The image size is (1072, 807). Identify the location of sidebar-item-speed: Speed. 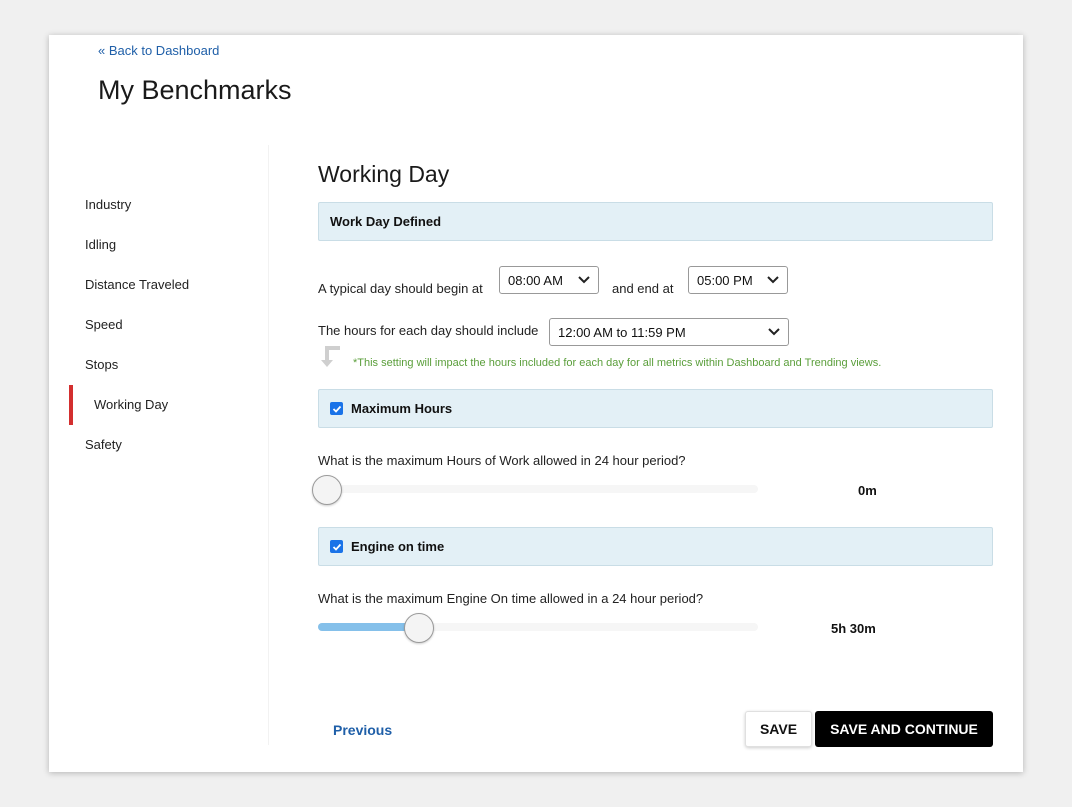
(169, 325).